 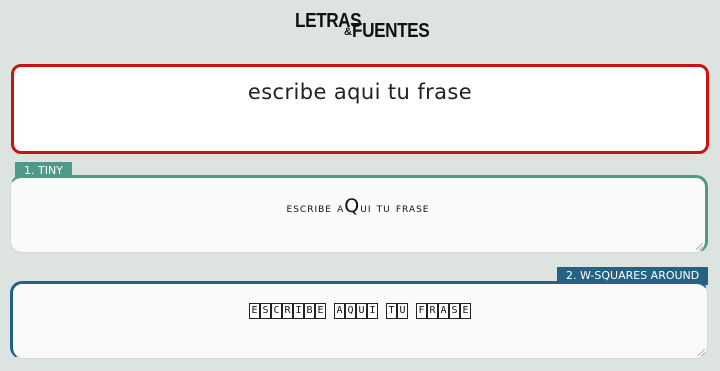 I want to click on logo-ampersand: &, so click(x=348, y=32).